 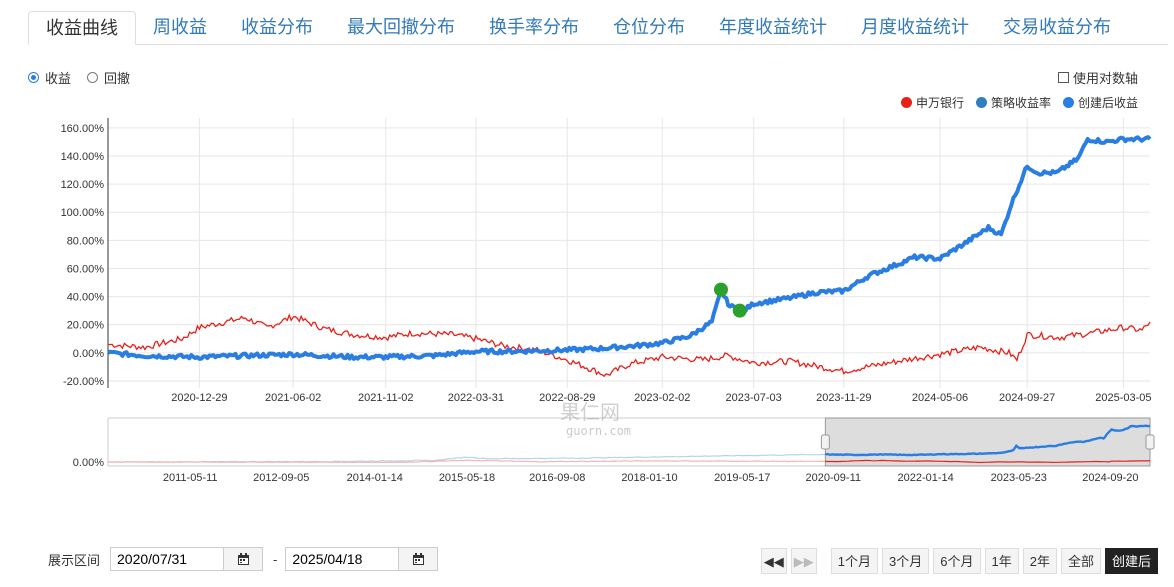 What do you see at coordinates (843, 398) in the screenshot?
I see `x-tick-label: 2023-11-29` at bounding box center [843, 398].